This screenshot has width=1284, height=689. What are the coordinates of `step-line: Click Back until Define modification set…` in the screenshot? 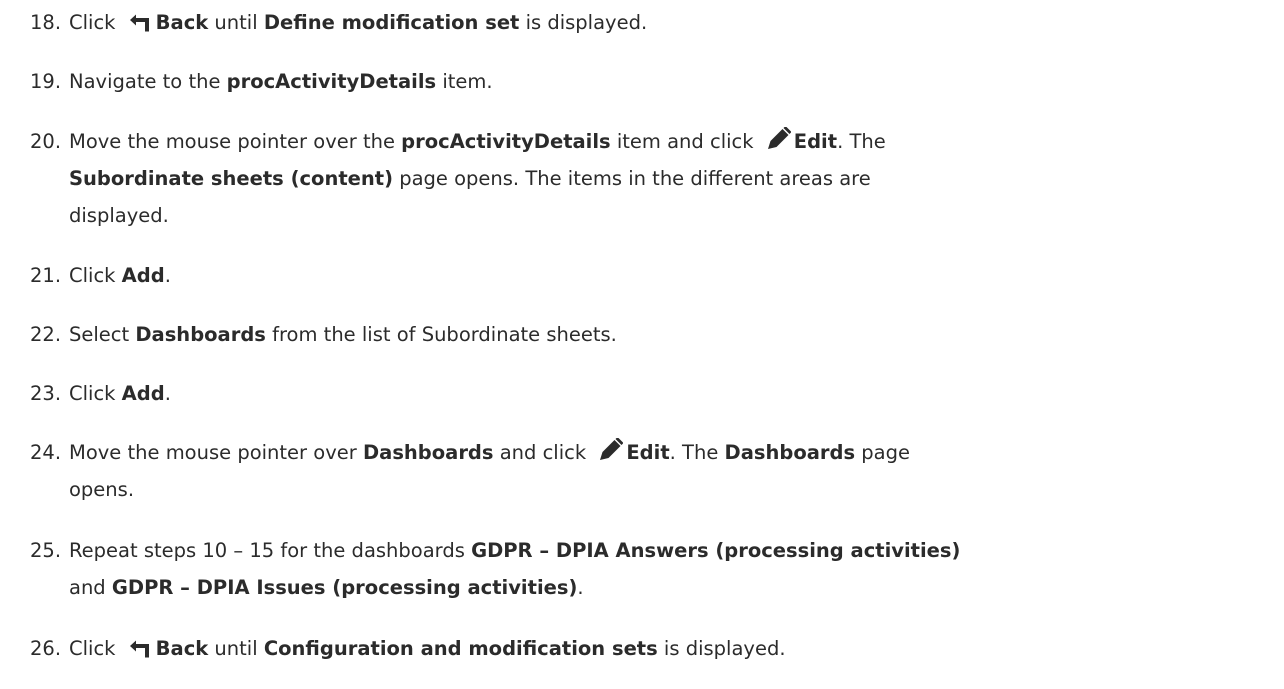 It's located at (669, 22).